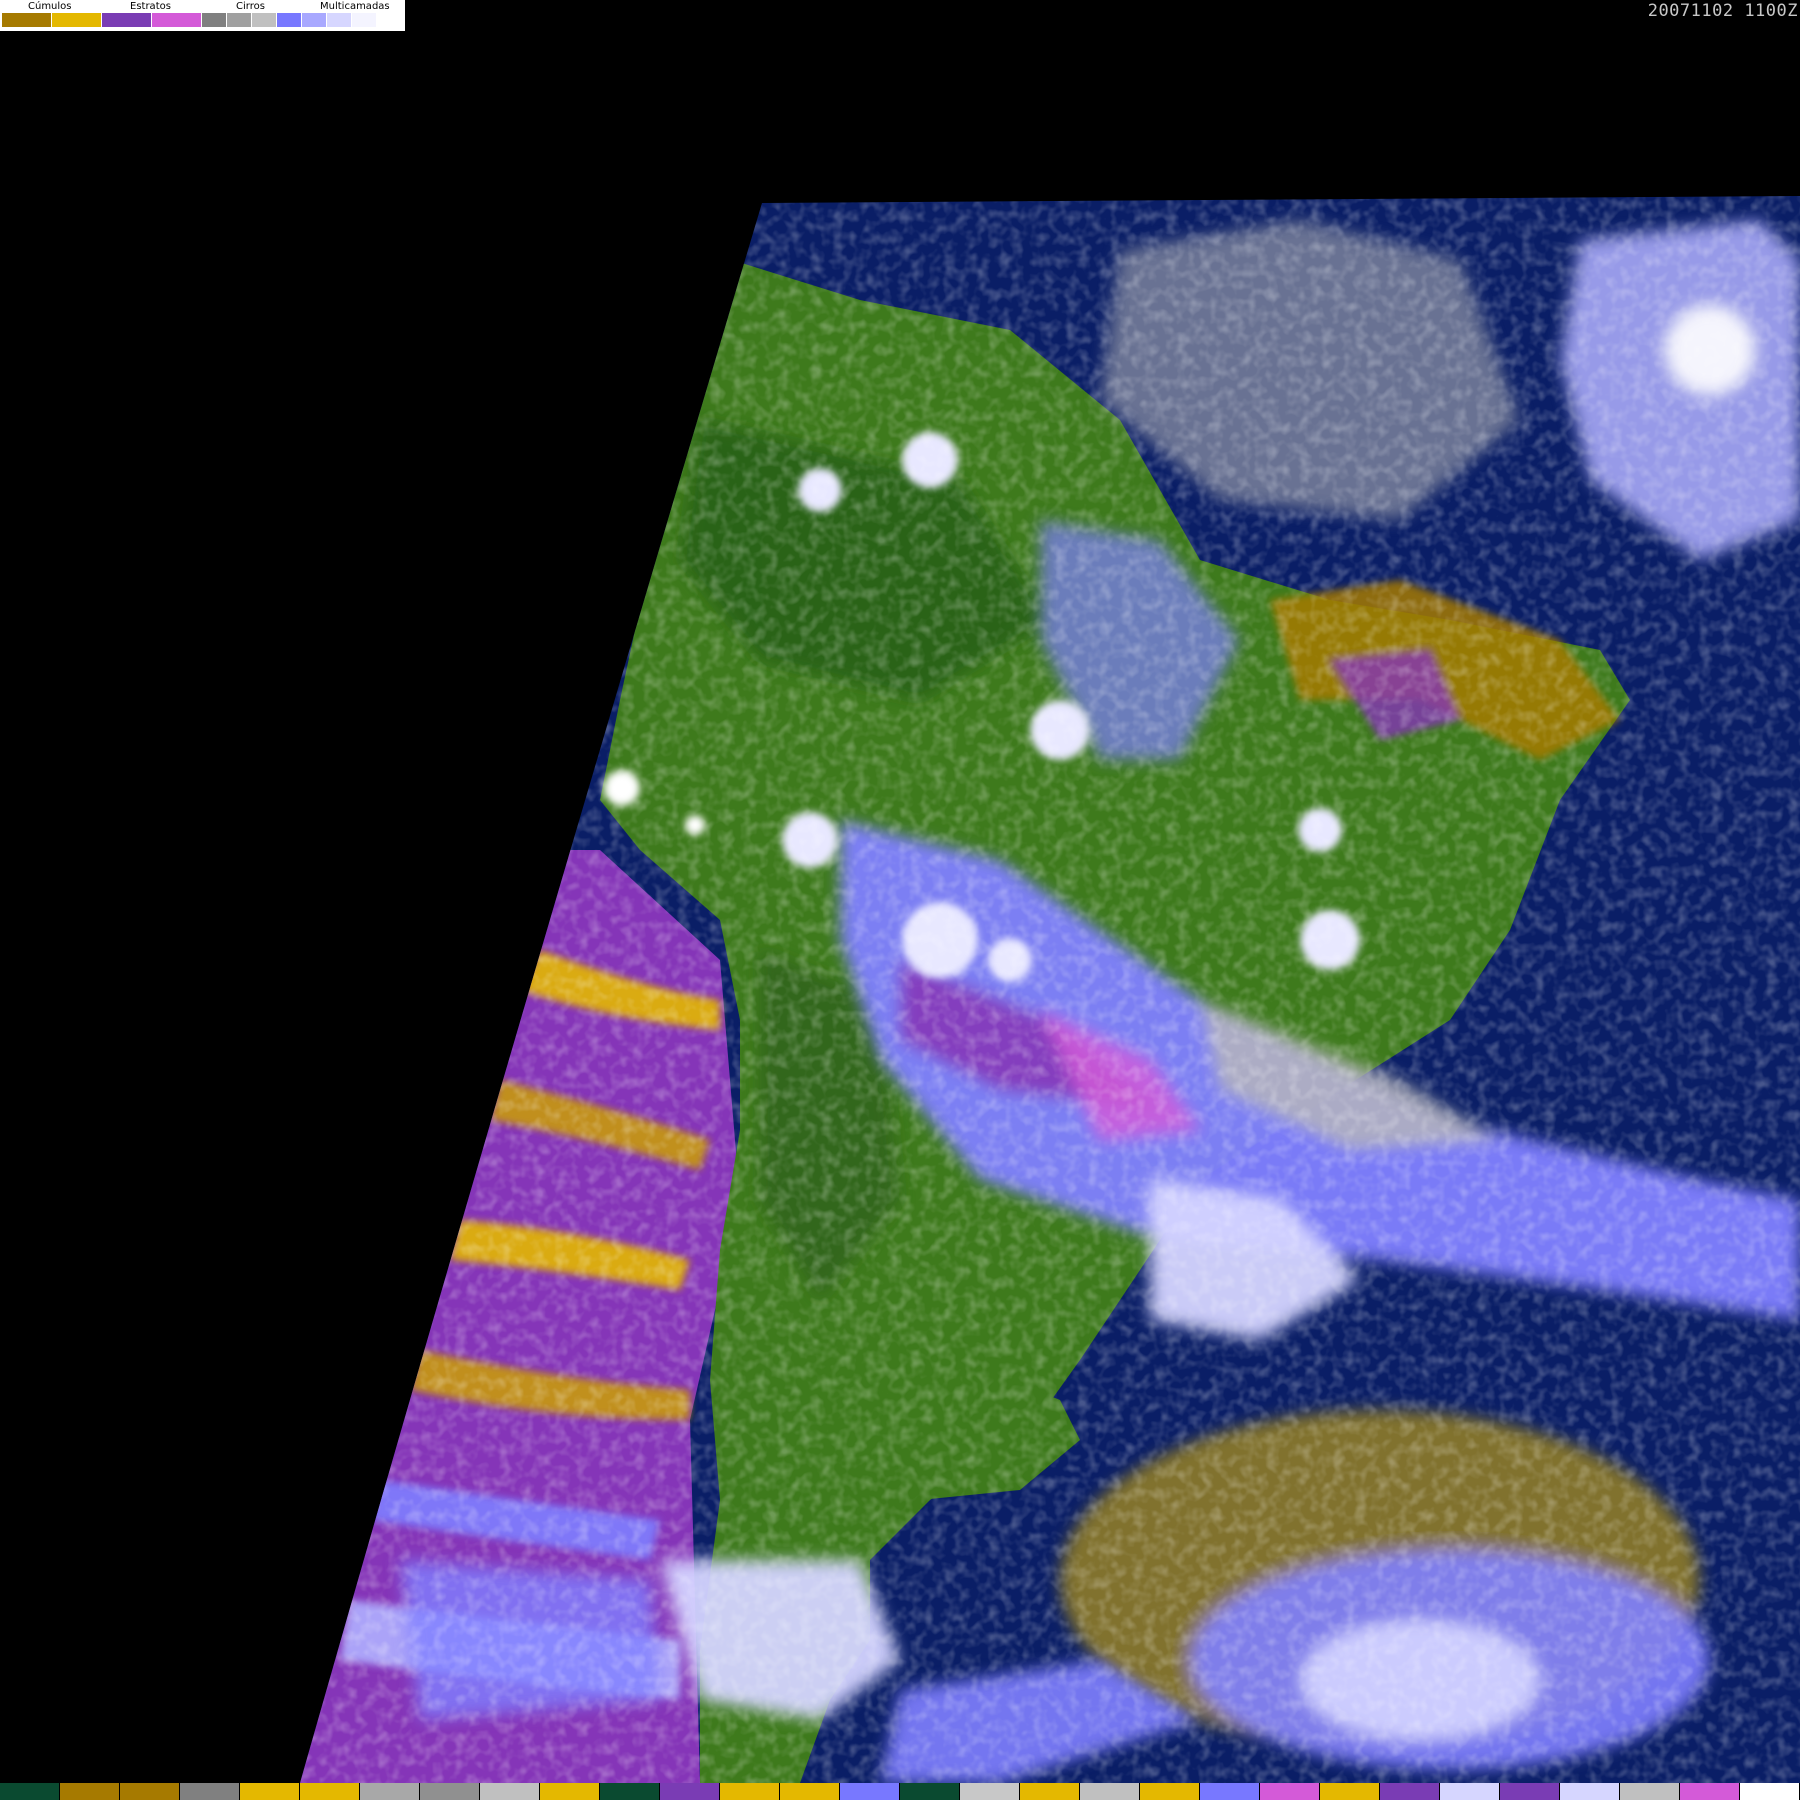 The height and width of the screenshot is (1800, 1800). What do you see at coordinates (355, 6) in the screenshot?
I see `legend-label-multicamadas: Multicamadas` at bounding box center [355, 6].